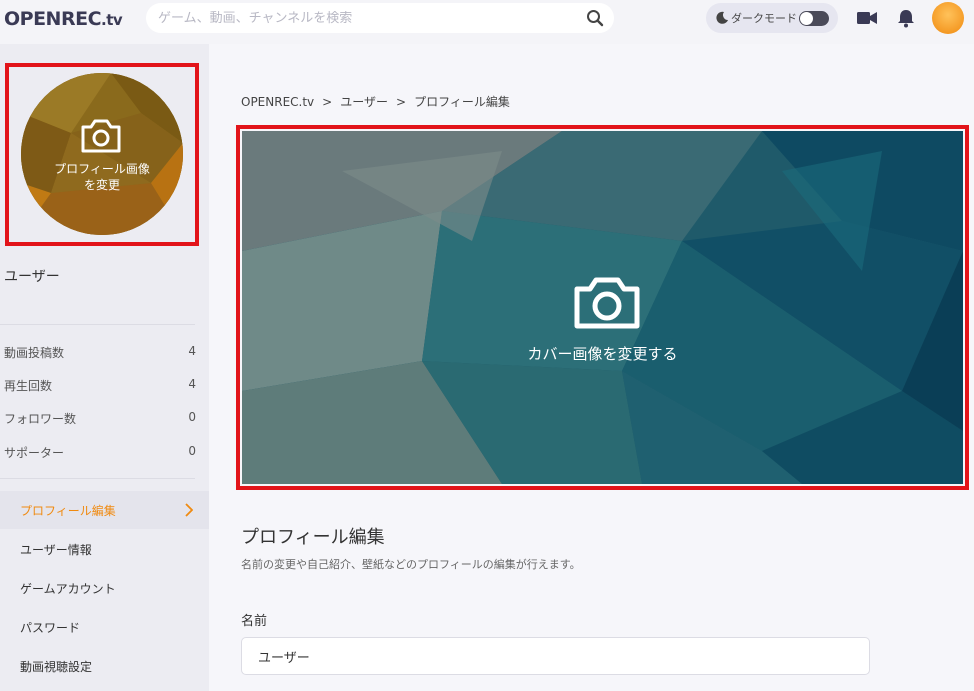 Image resolution: width=974 pixels, height=691 pixels. I want to click on dark-mode-toggle: ダークモード, so click(772, 18).